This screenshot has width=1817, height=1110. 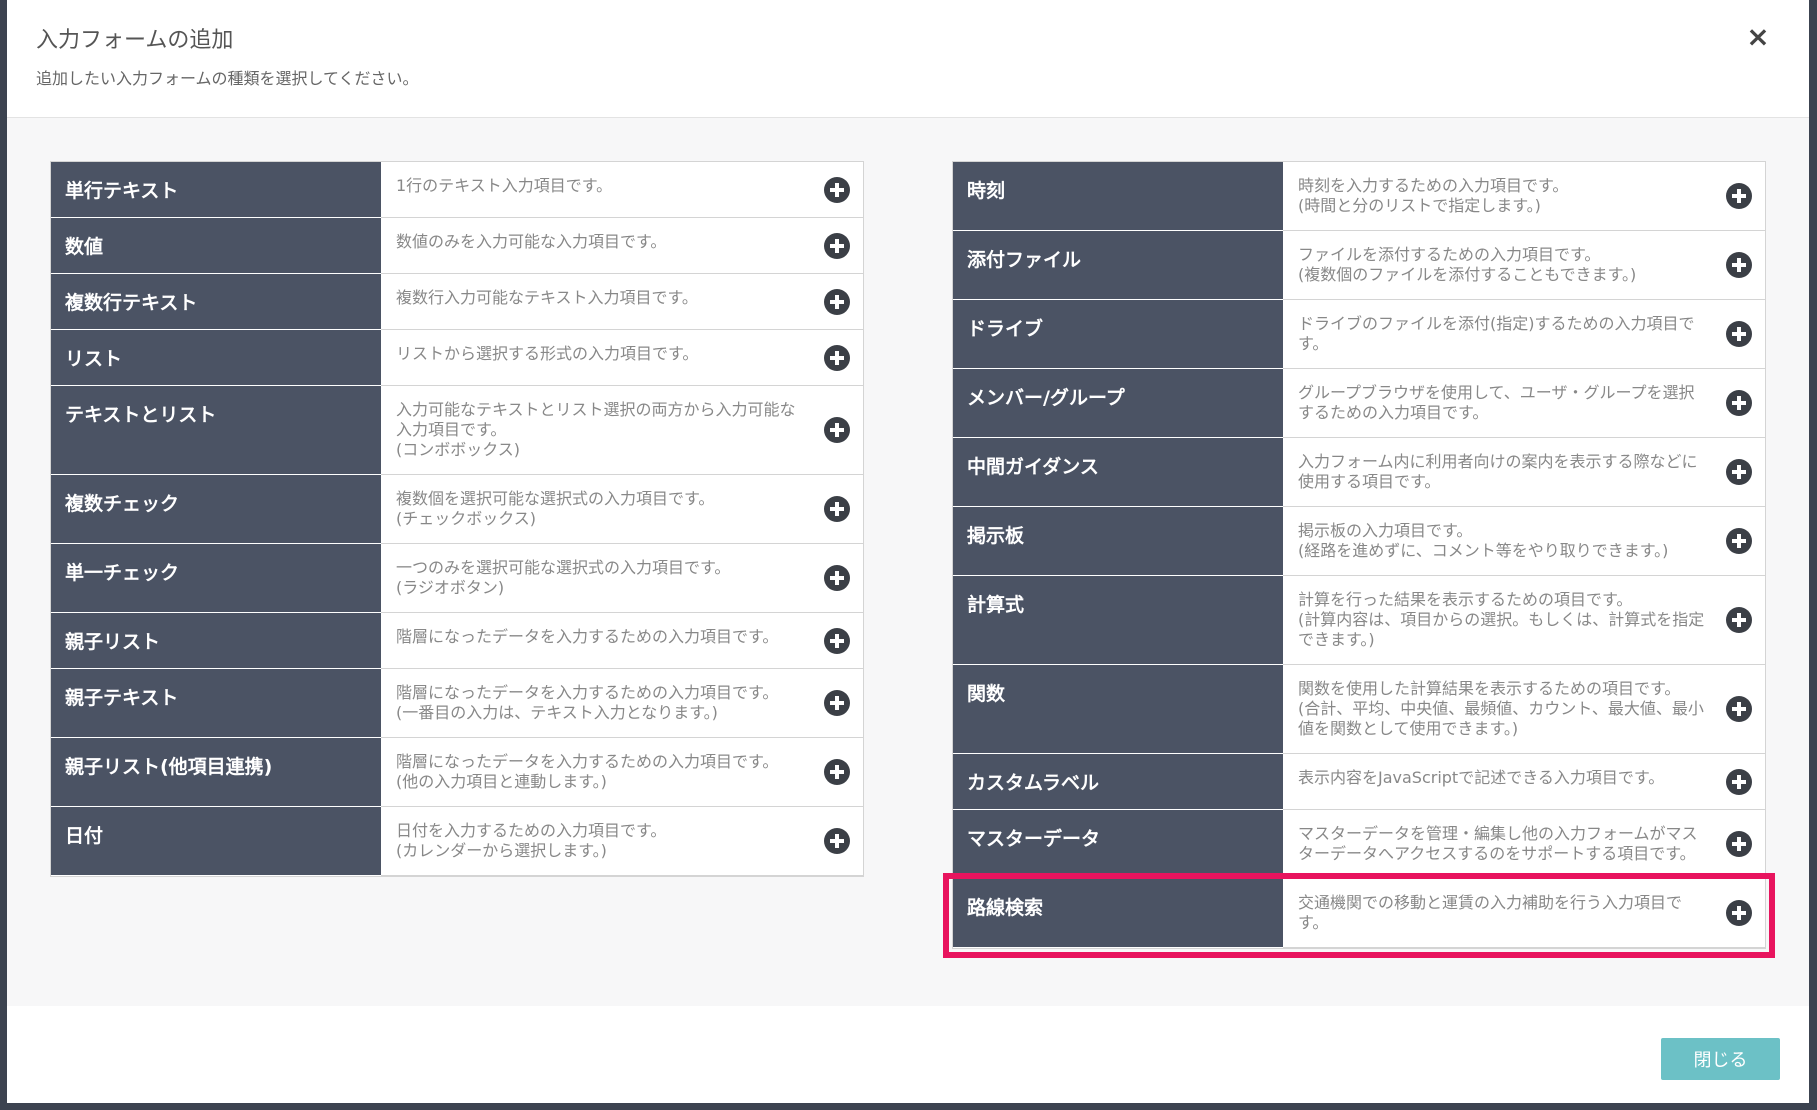 What do you see at coordinates (216, 357) in the screenshot?
I see `form-type-name: リスト` at bounding box center [216, 357].